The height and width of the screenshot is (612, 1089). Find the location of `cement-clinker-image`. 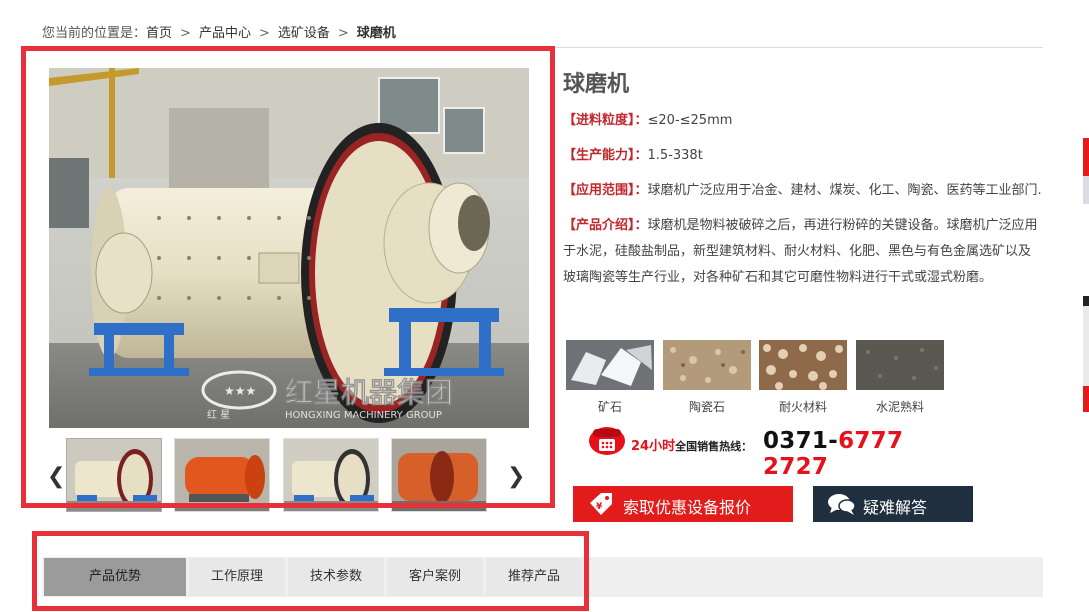

cement-clinker-image is located at coordinates (900, 365).